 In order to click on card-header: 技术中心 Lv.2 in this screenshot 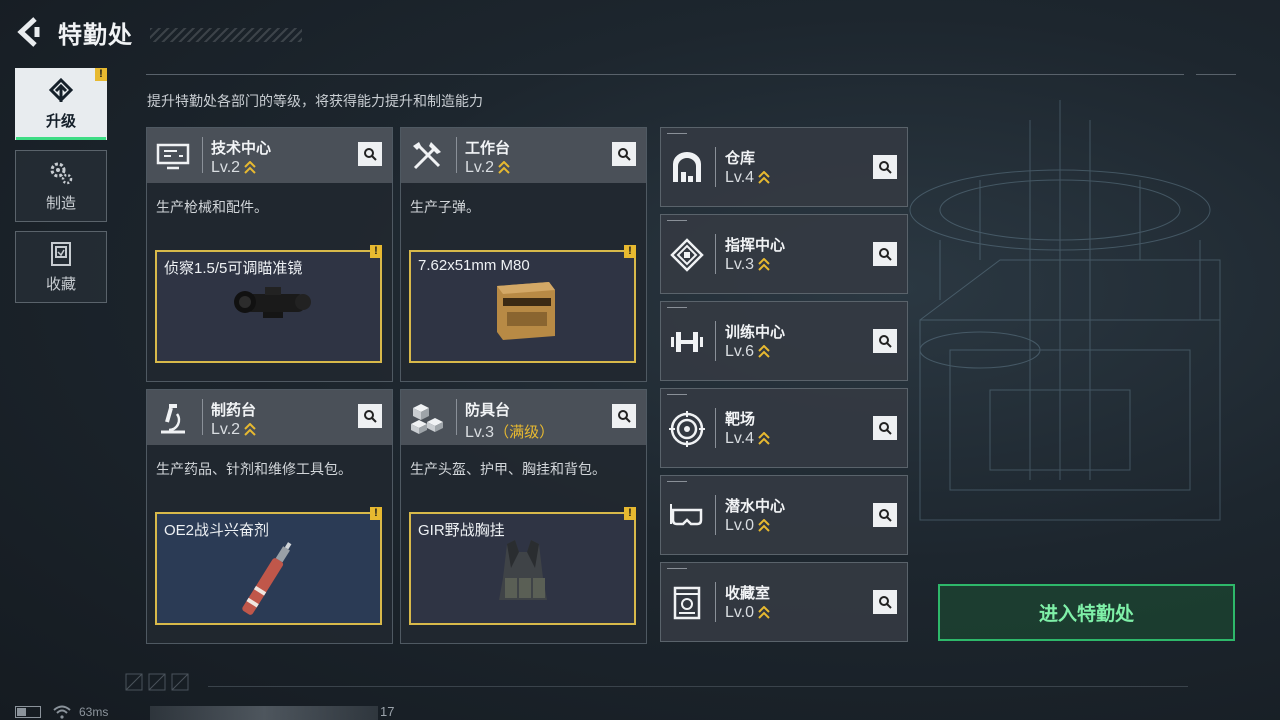, I will do `click(269, 155)`.